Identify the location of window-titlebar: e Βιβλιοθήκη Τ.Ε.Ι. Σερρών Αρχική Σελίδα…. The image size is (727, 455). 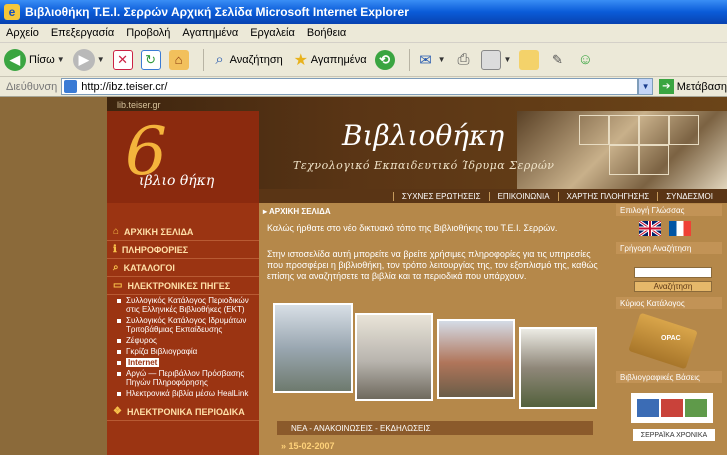
(363, 12).